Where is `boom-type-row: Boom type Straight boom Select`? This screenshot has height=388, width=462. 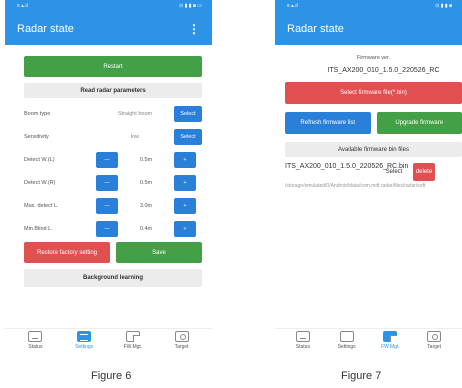 boom-type-row: Boom type Straight boom Select is located at coordinates (115, 113).